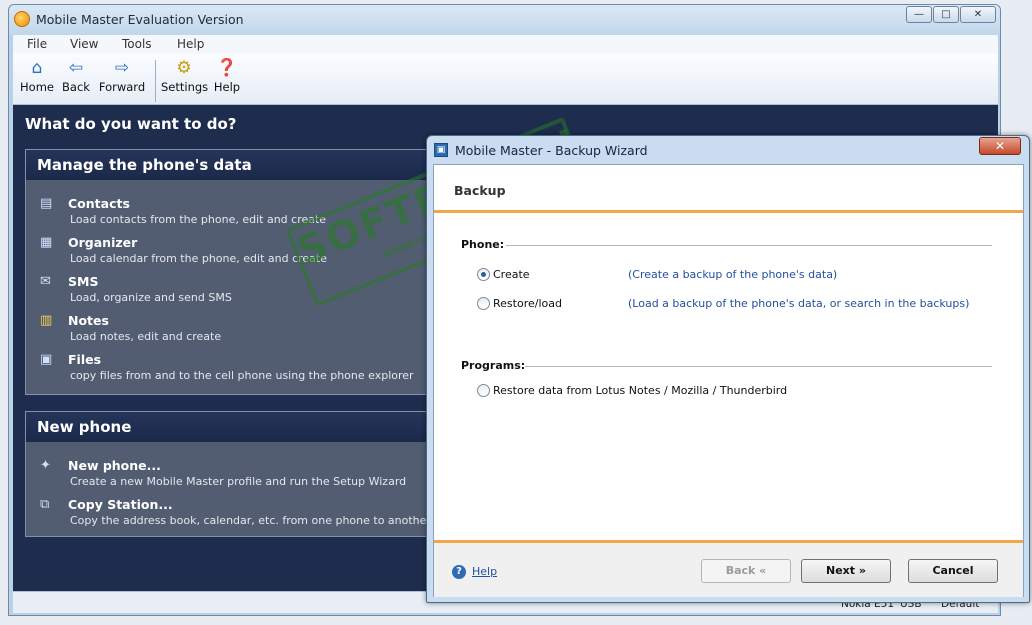 This screenshot has height=625, width=1032. Describe the element at coordinates (46, 203) in the screenshot. I see `contacts-icon: ▤` at that location.